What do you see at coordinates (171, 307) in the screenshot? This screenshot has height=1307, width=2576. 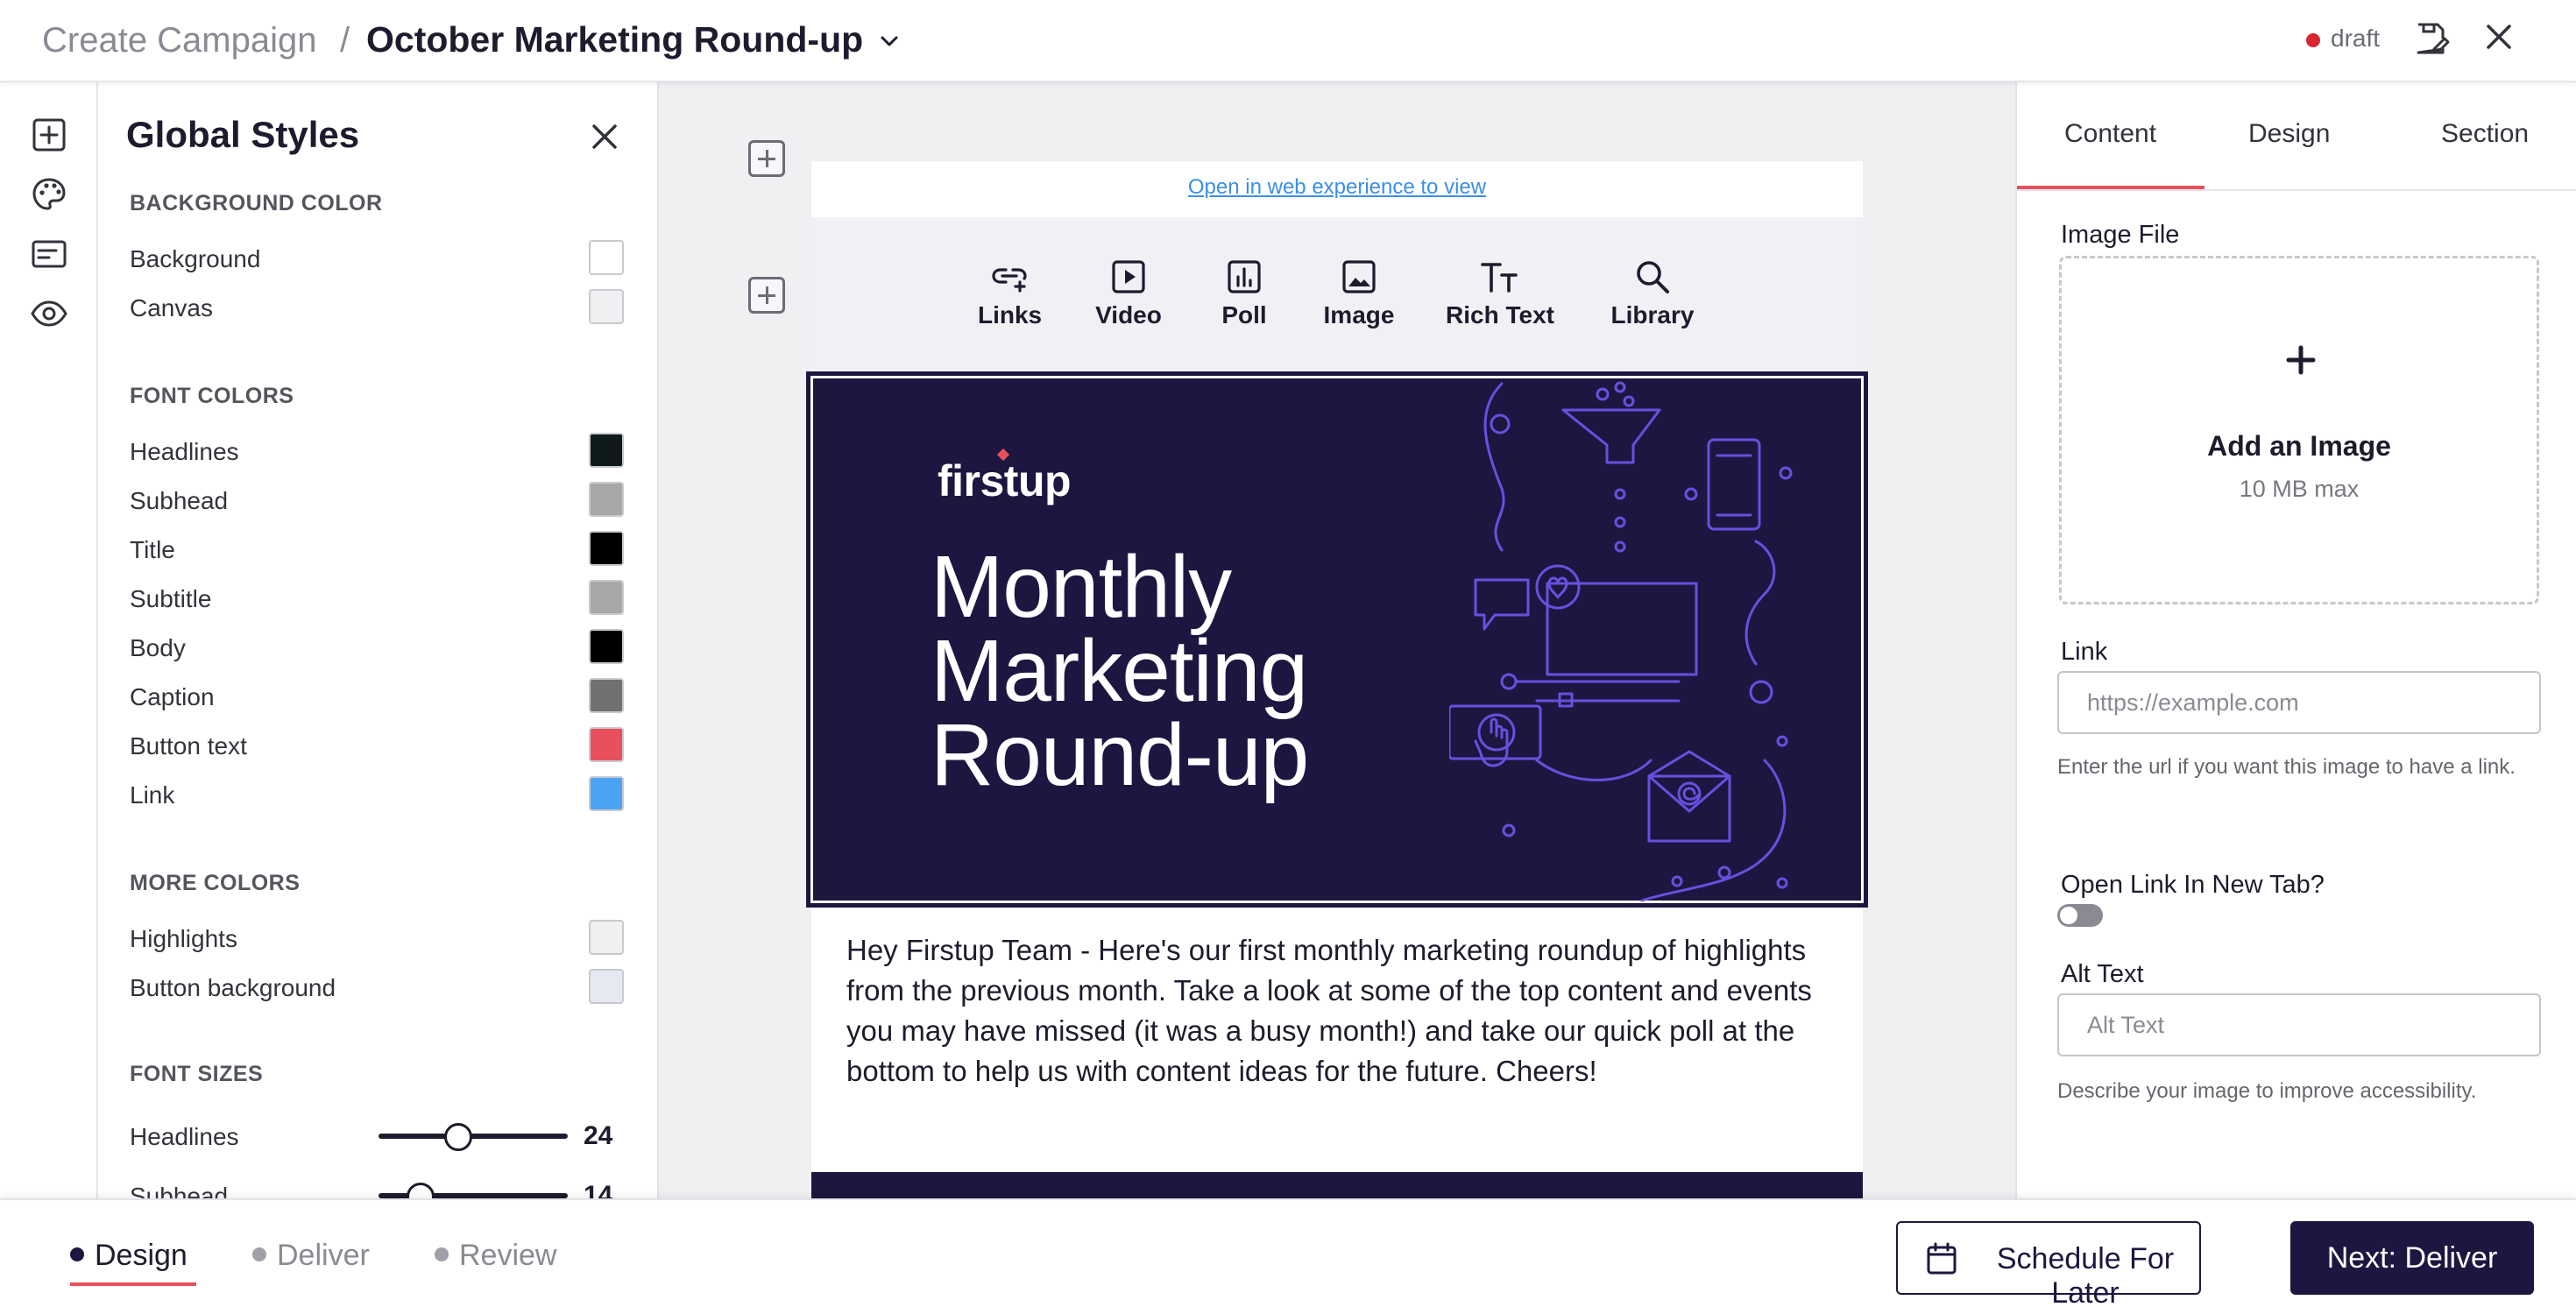 I see `color-label: Canvas` at bounding box center [171, 307].